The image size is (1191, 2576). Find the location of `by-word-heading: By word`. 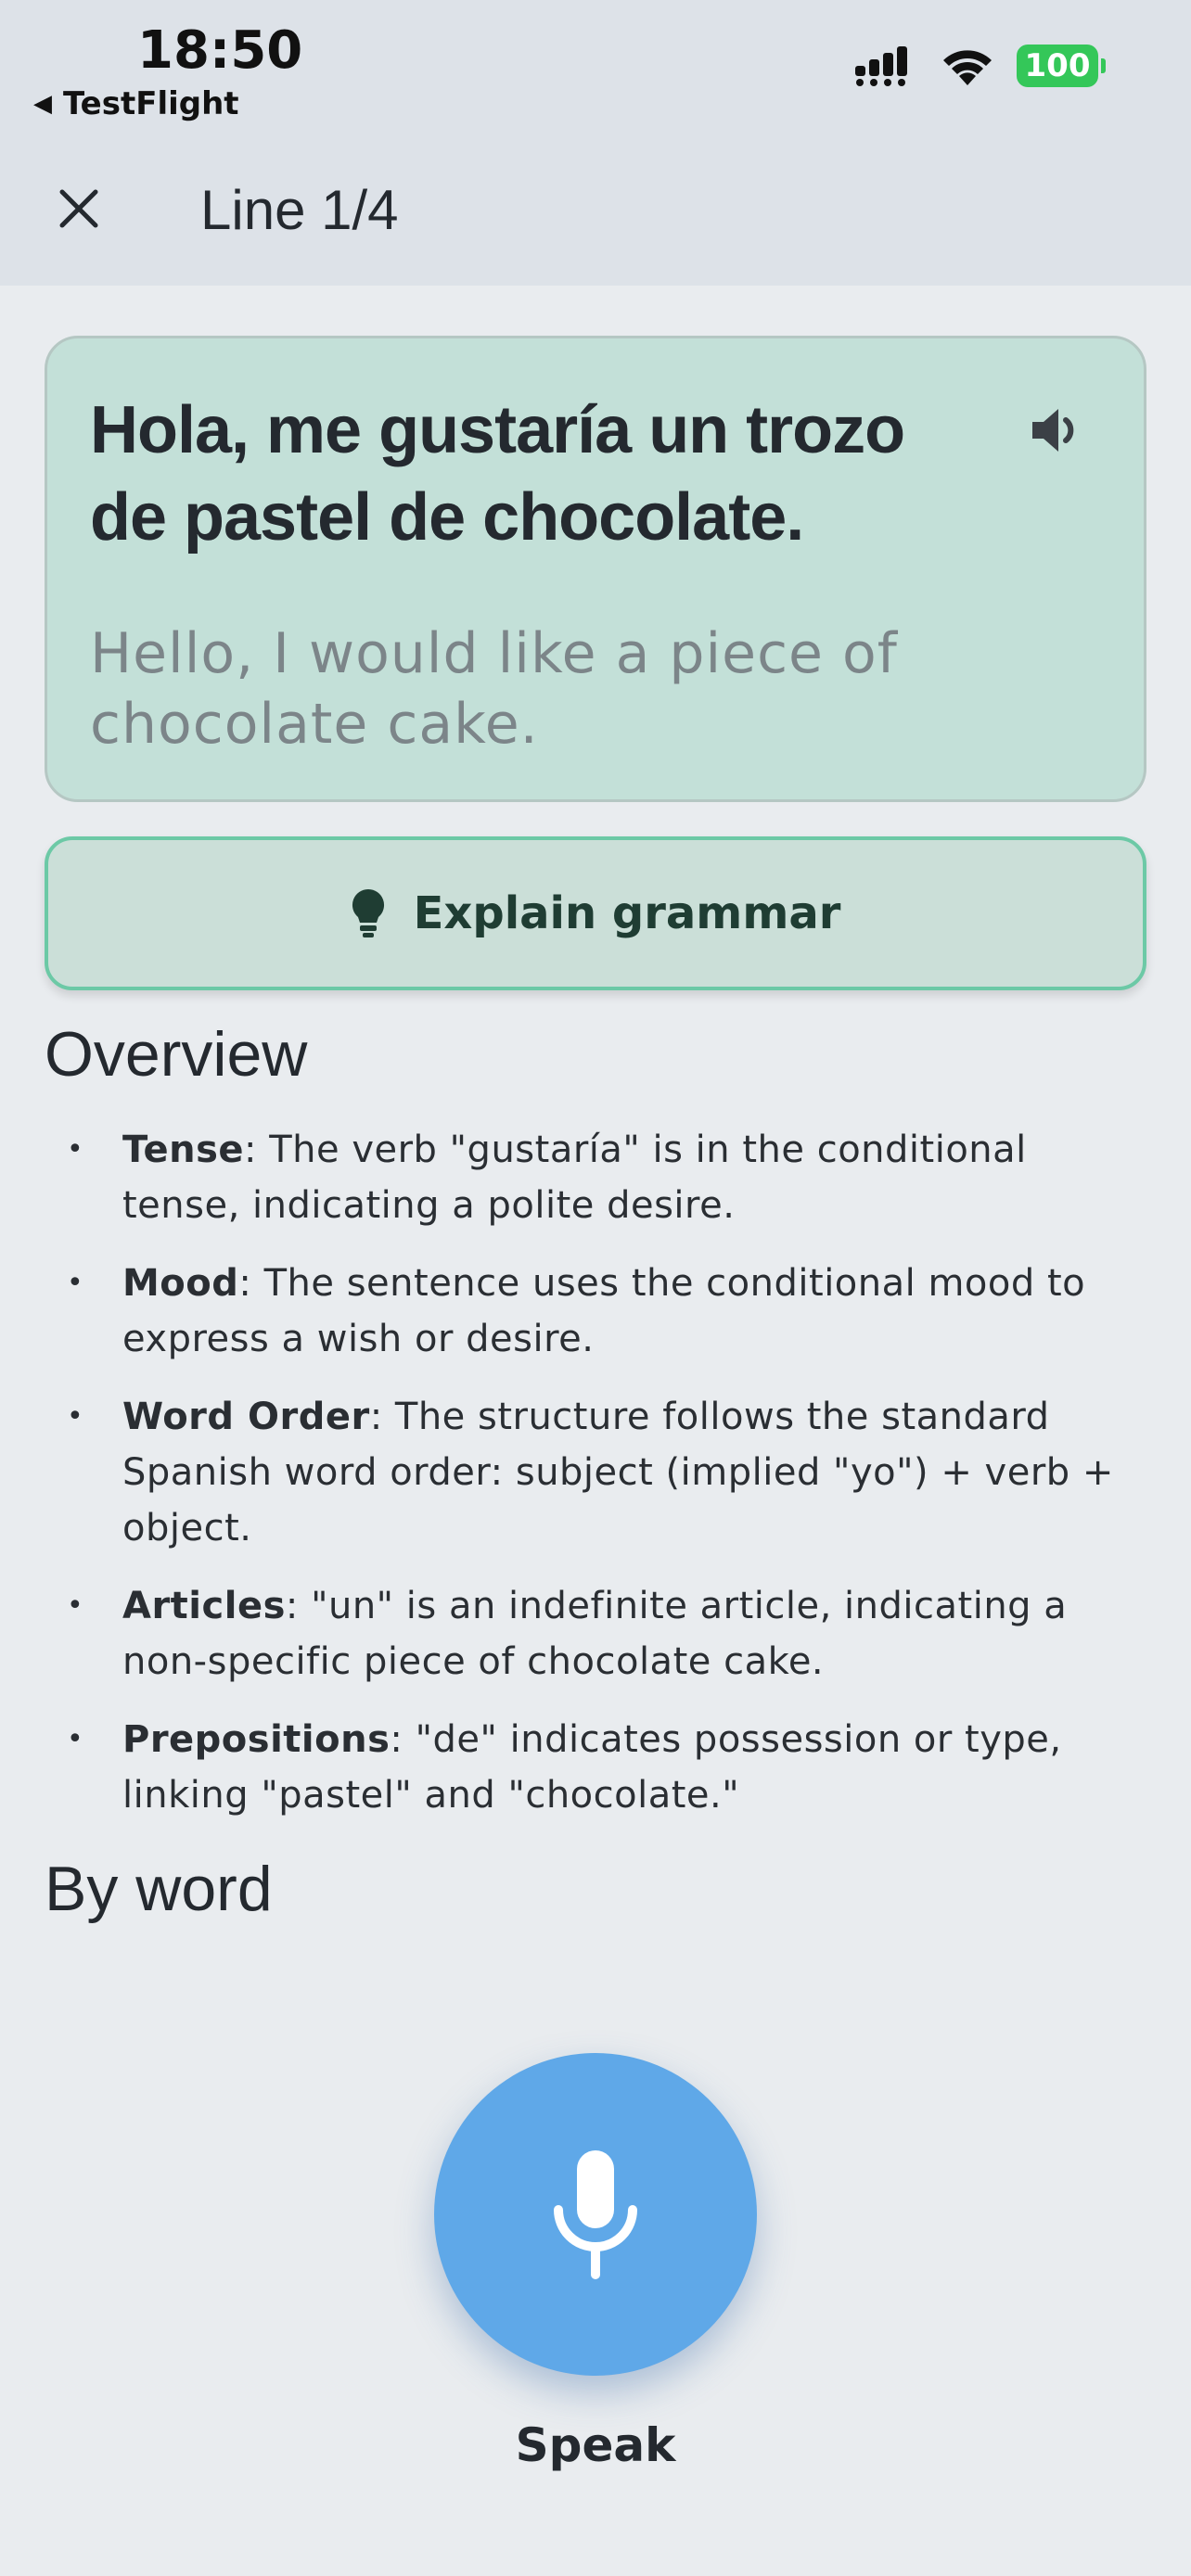

by-word-heading: By word is located at coordinates (159, 1889).